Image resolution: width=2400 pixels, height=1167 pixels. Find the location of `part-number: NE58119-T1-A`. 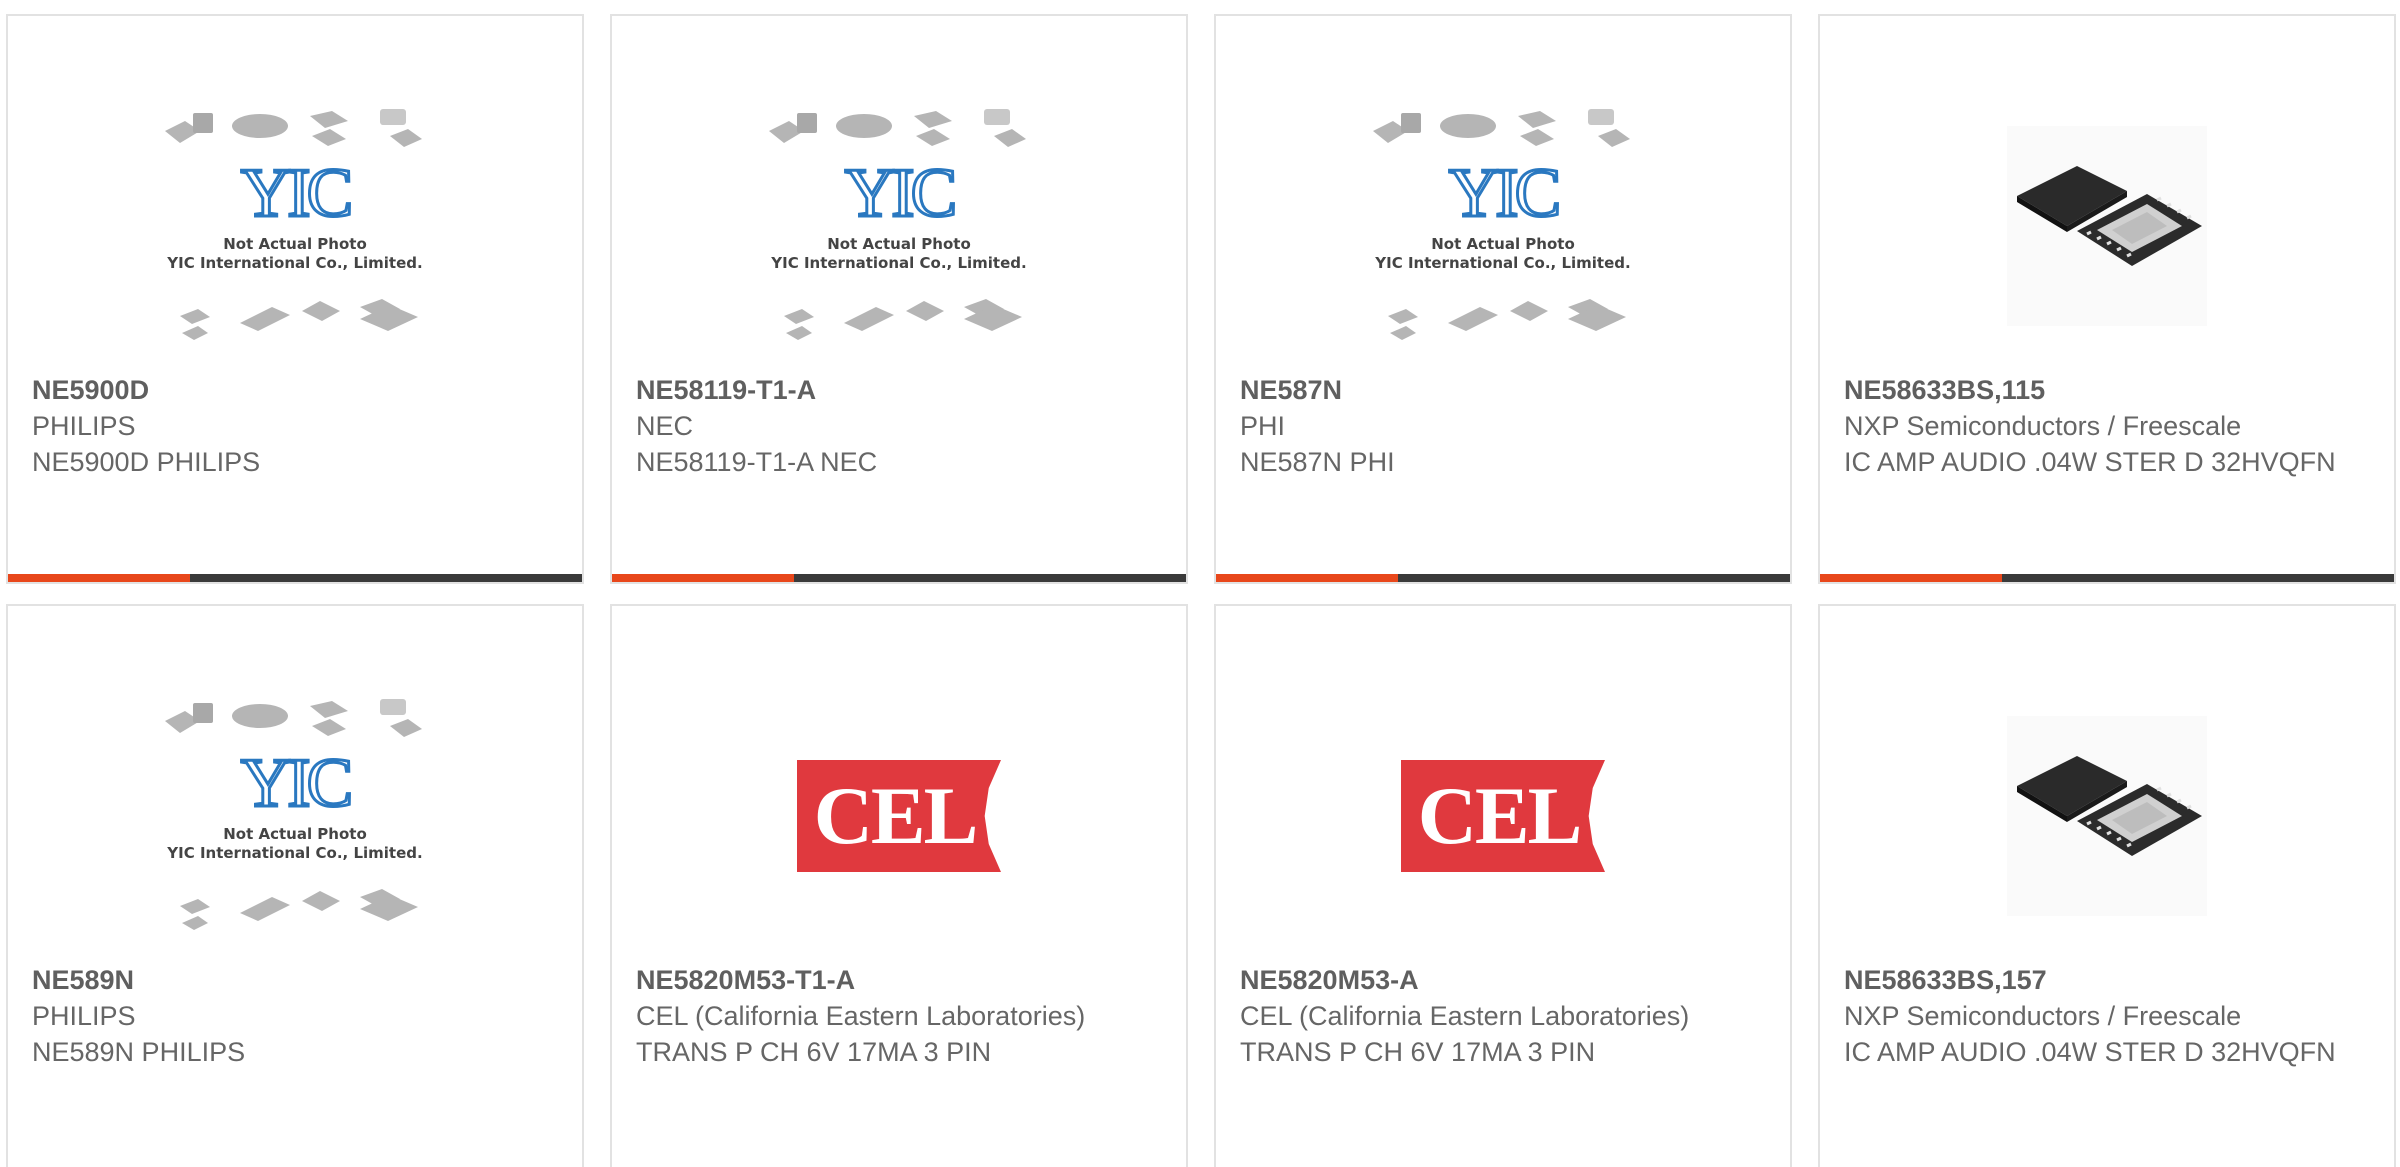

part-number: NE58119-T1-A is located at coordinates (901, 390).